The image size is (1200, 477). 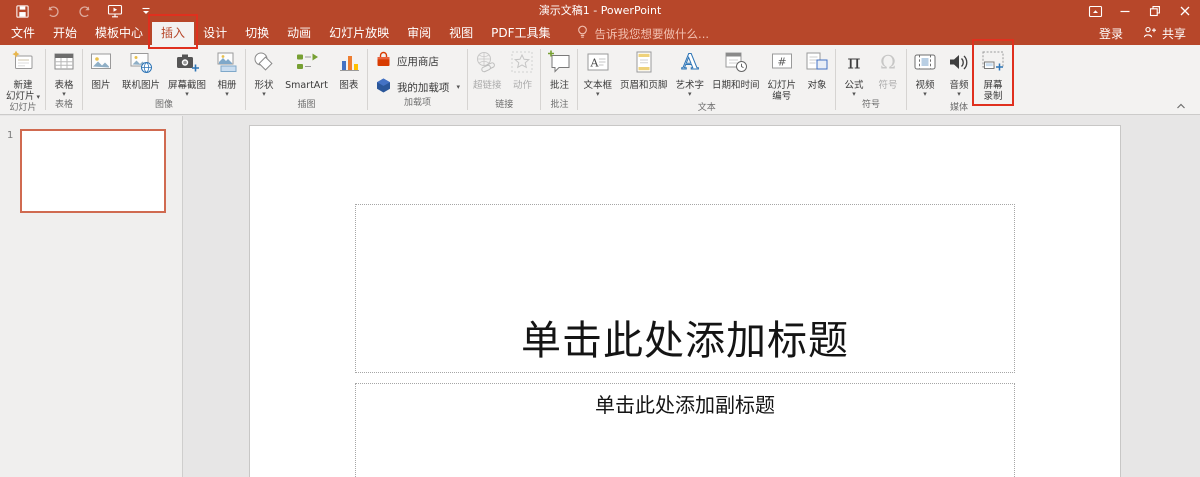 What do you see at coordinates (22, 11) in the screenshot?
I see `save-icon` at bounding box center [22, 11].